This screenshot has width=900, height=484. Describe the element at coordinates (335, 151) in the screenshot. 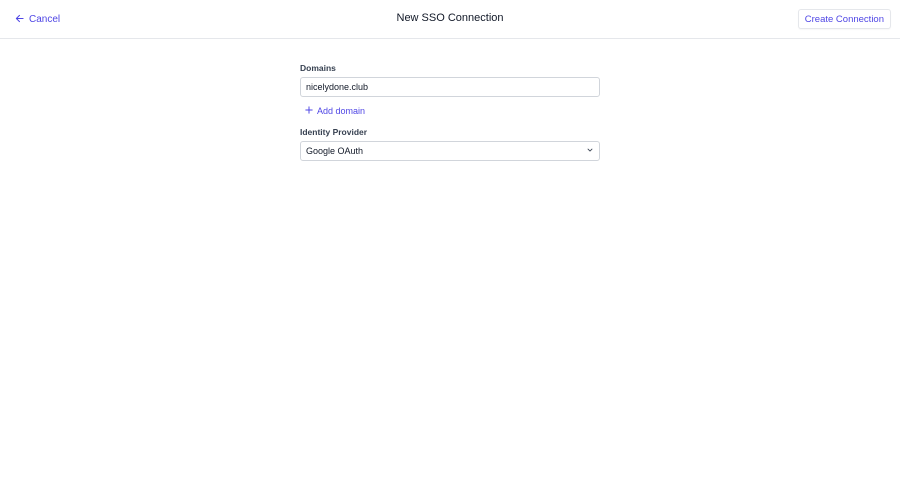

I see `identity-provider-value: Google OAuth` at that location.